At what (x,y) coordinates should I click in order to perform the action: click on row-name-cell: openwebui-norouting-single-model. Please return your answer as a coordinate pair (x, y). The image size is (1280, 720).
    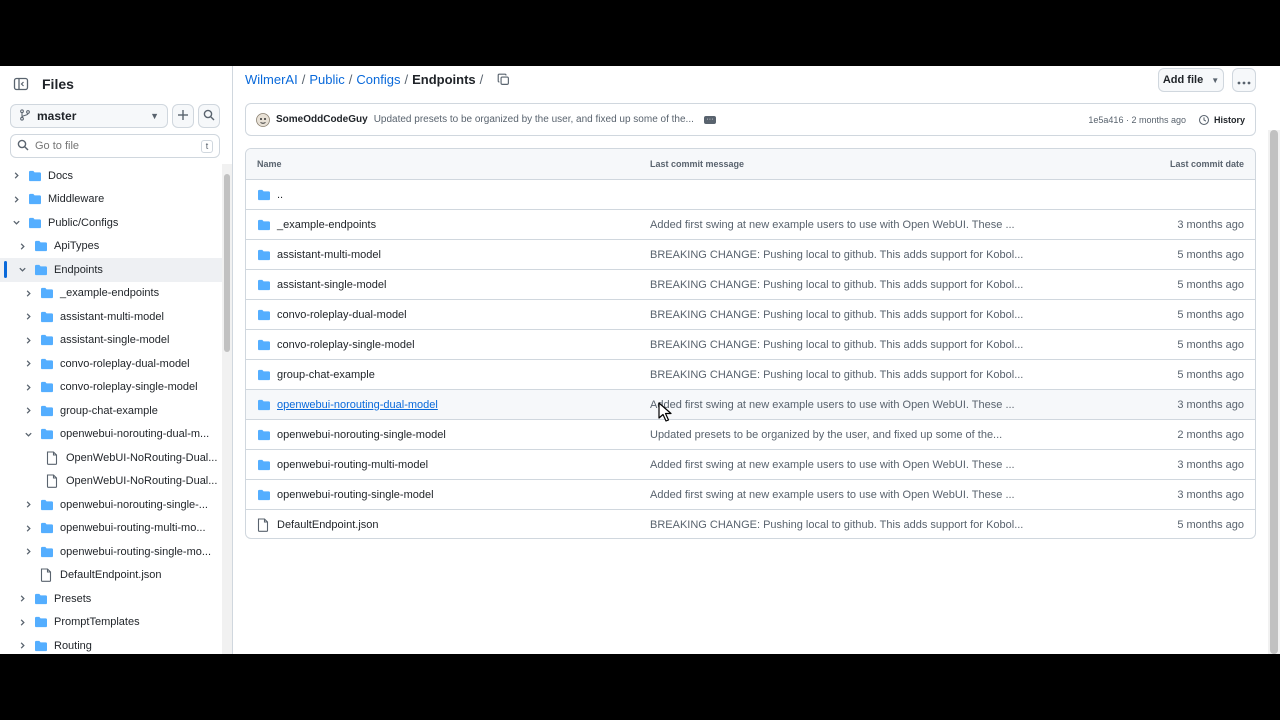
    Looking at the image, I should click on (448, 435).